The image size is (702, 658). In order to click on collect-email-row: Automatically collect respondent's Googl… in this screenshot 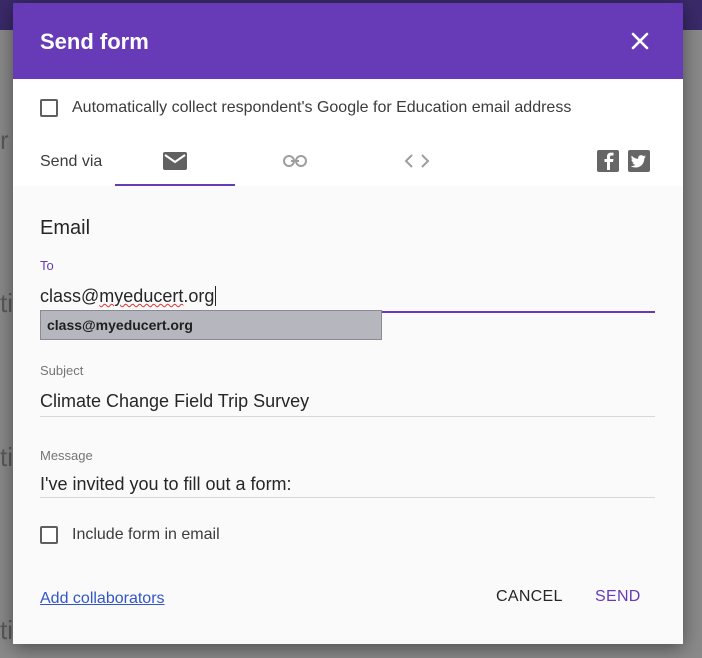, I will do `click(305, 108)`.